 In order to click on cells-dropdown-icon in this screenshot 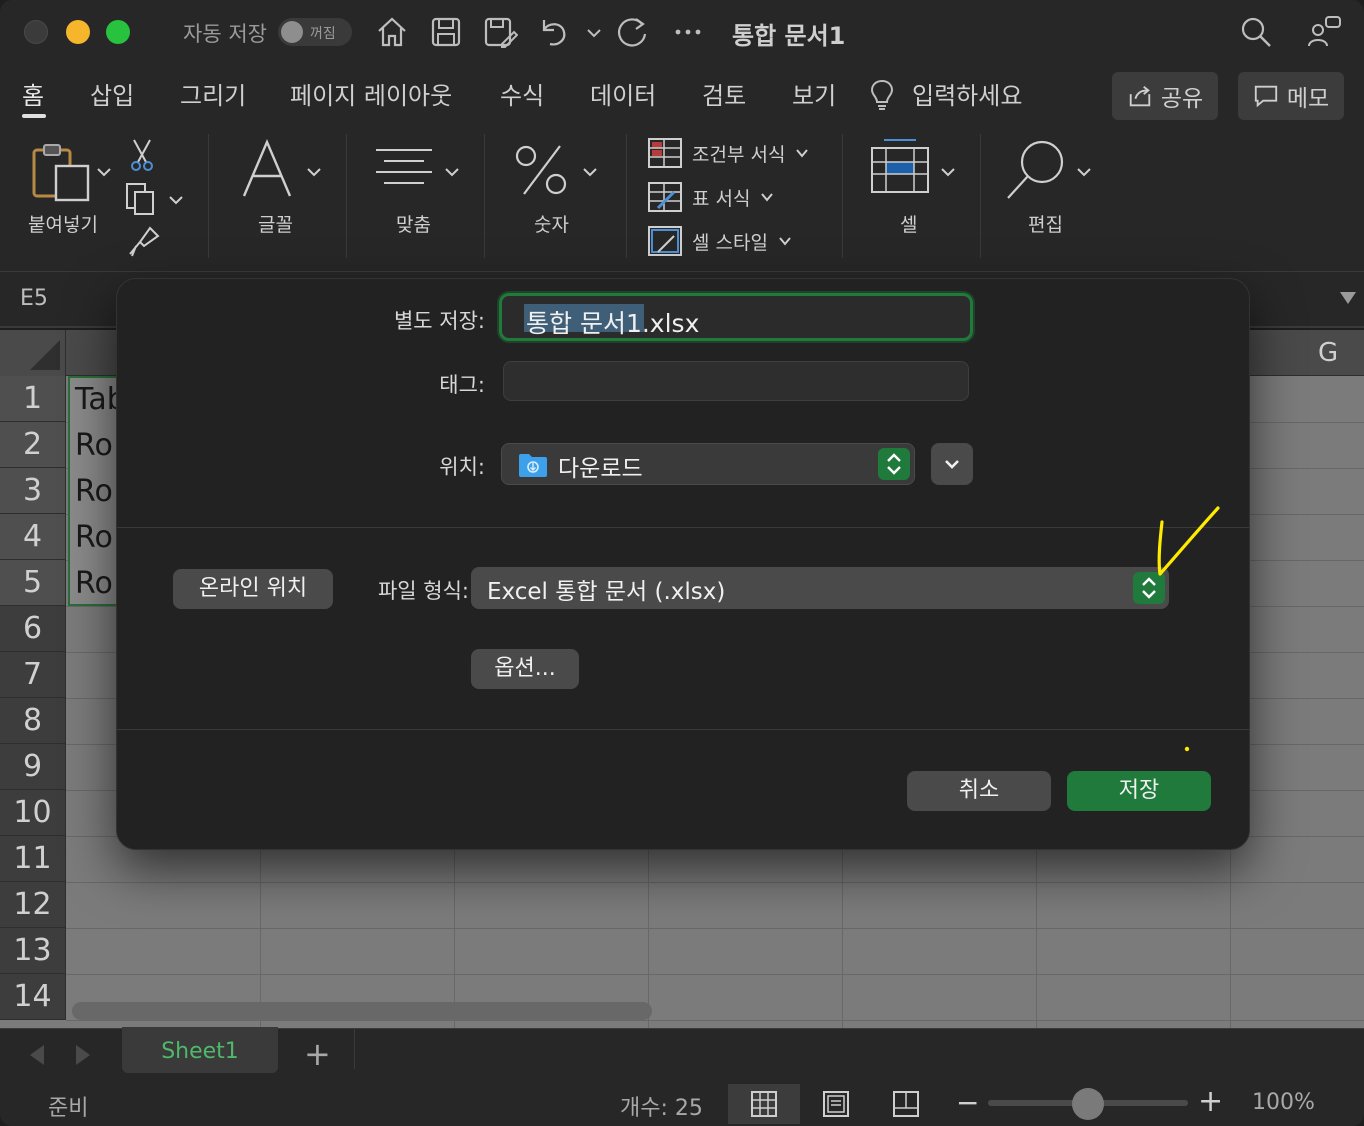, I will do `click(948, 172)`.